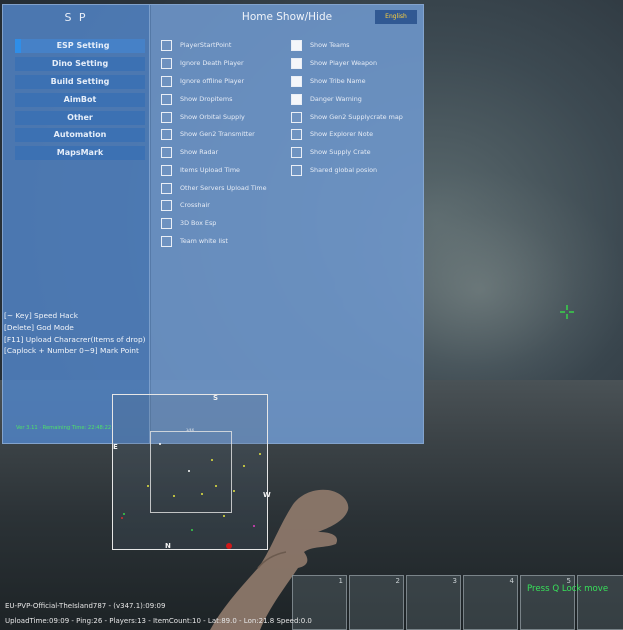 The image size is (623, 630). I want to click on option-label: Show Teams, so click(330, 45).